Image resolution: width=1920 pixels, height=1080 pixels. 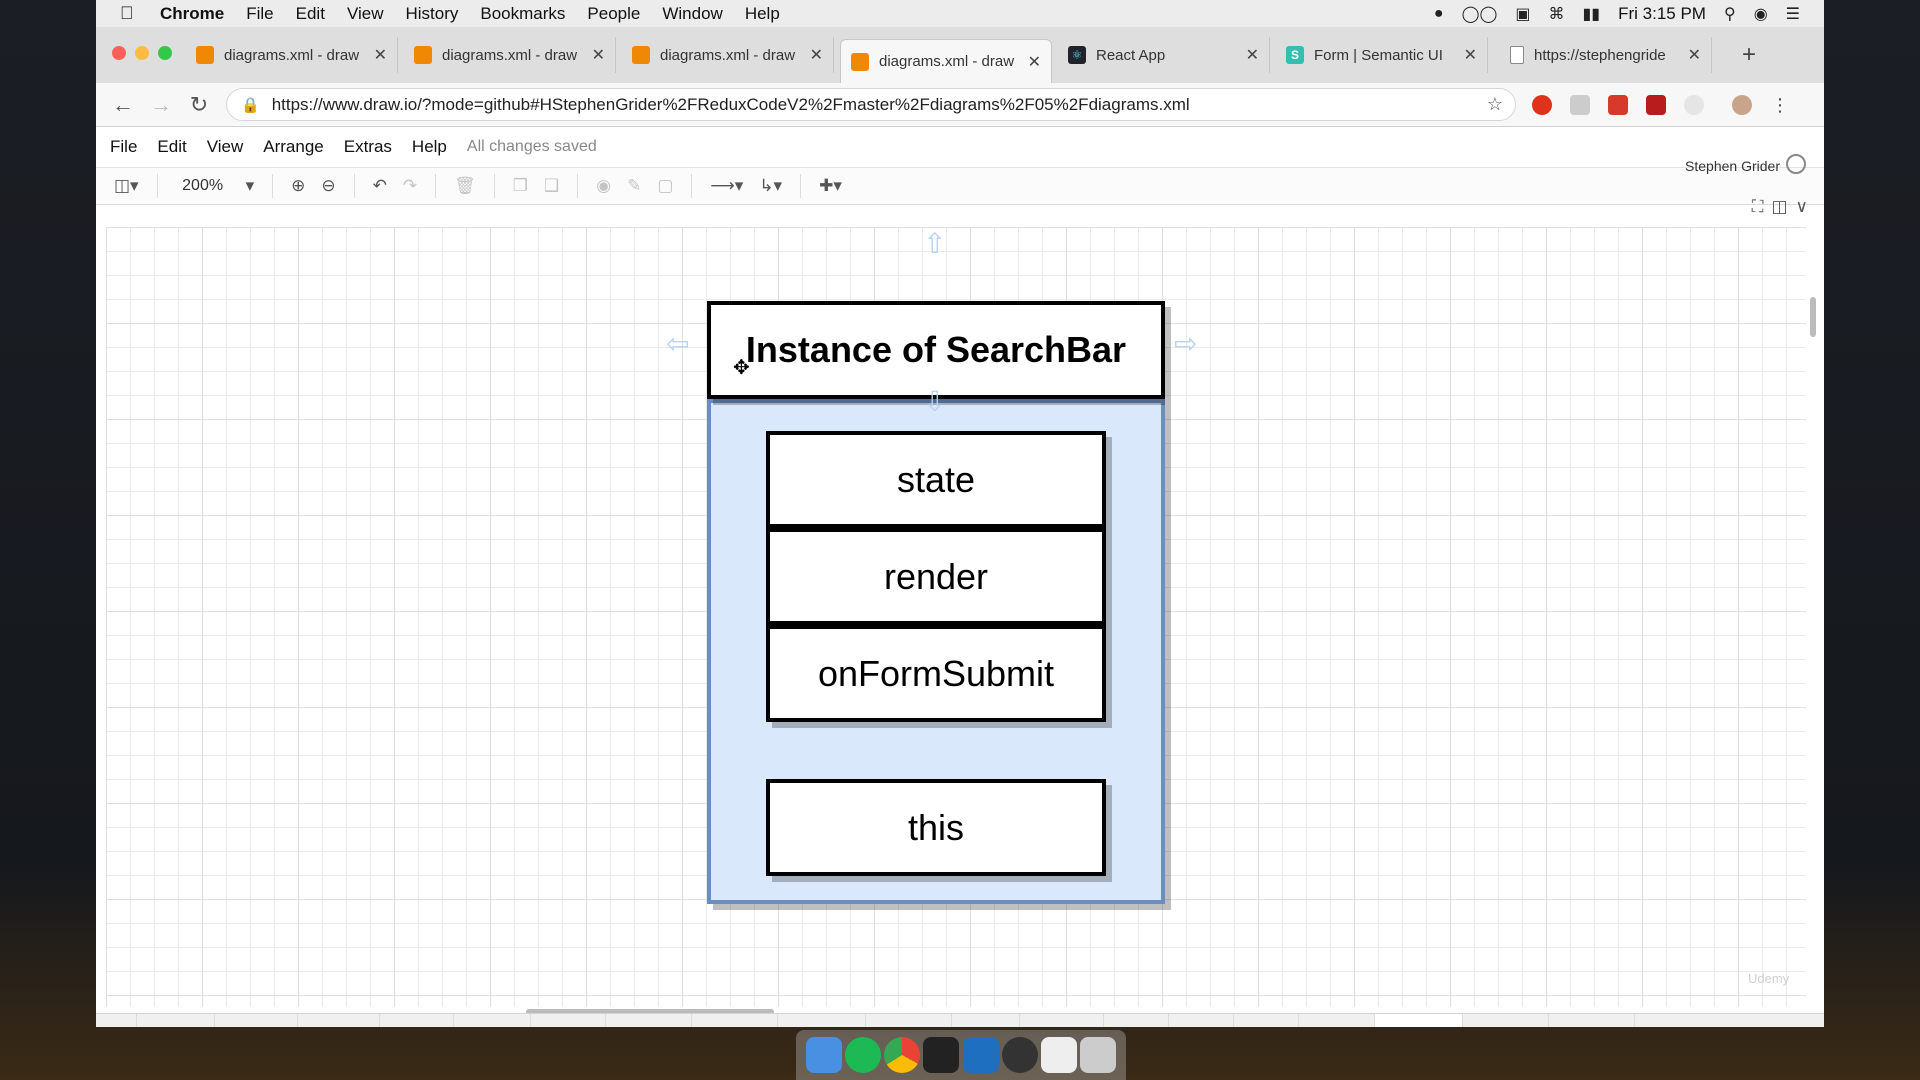 I want to click on drawio-menu-view: View, so click(x=225, y=147).